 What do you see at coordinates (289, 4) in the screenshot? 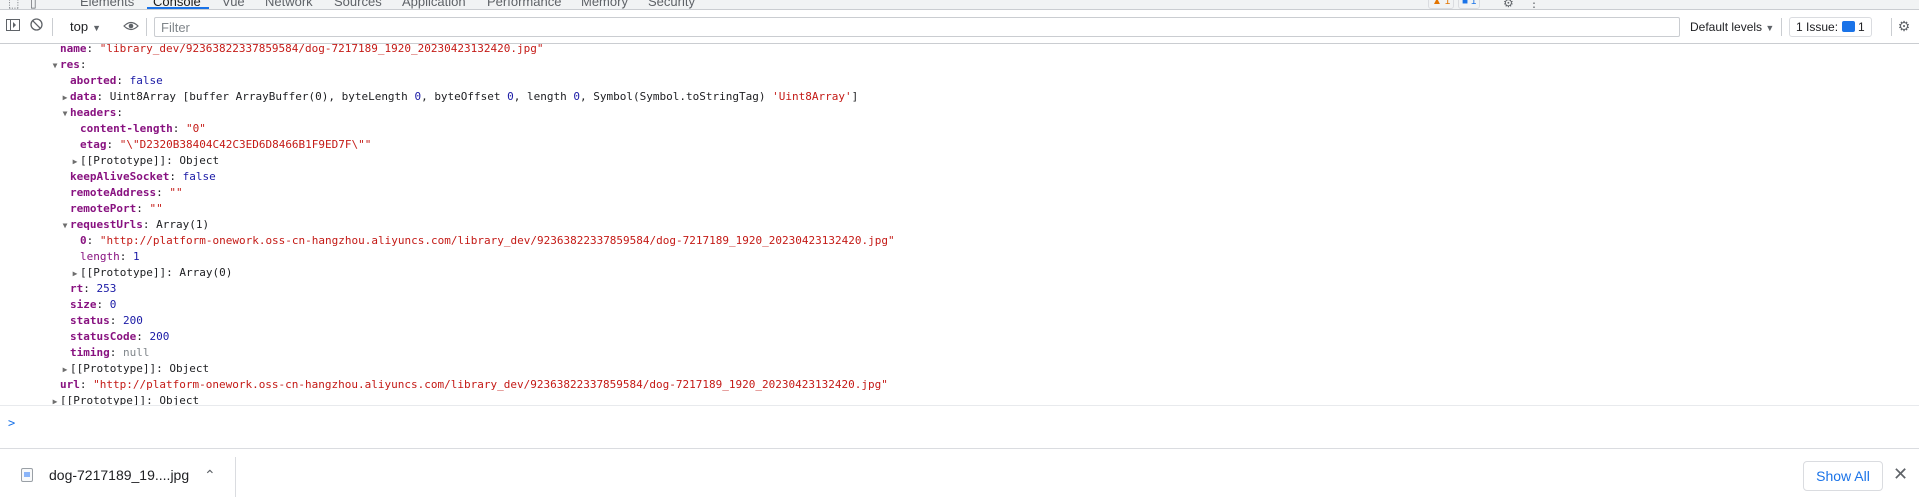
I see `tab-network: Network` at bounding box center [289, 4].